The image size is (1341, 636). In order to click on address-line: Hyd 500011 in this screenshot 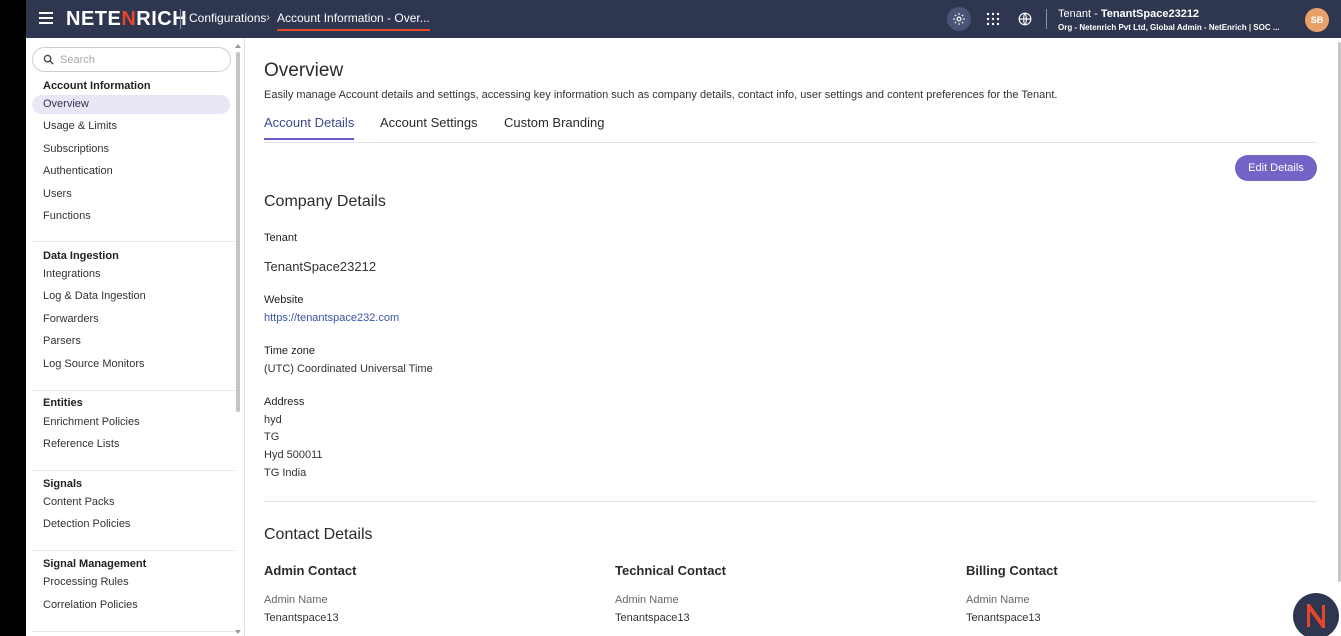, I will do `click(293, 455)`.